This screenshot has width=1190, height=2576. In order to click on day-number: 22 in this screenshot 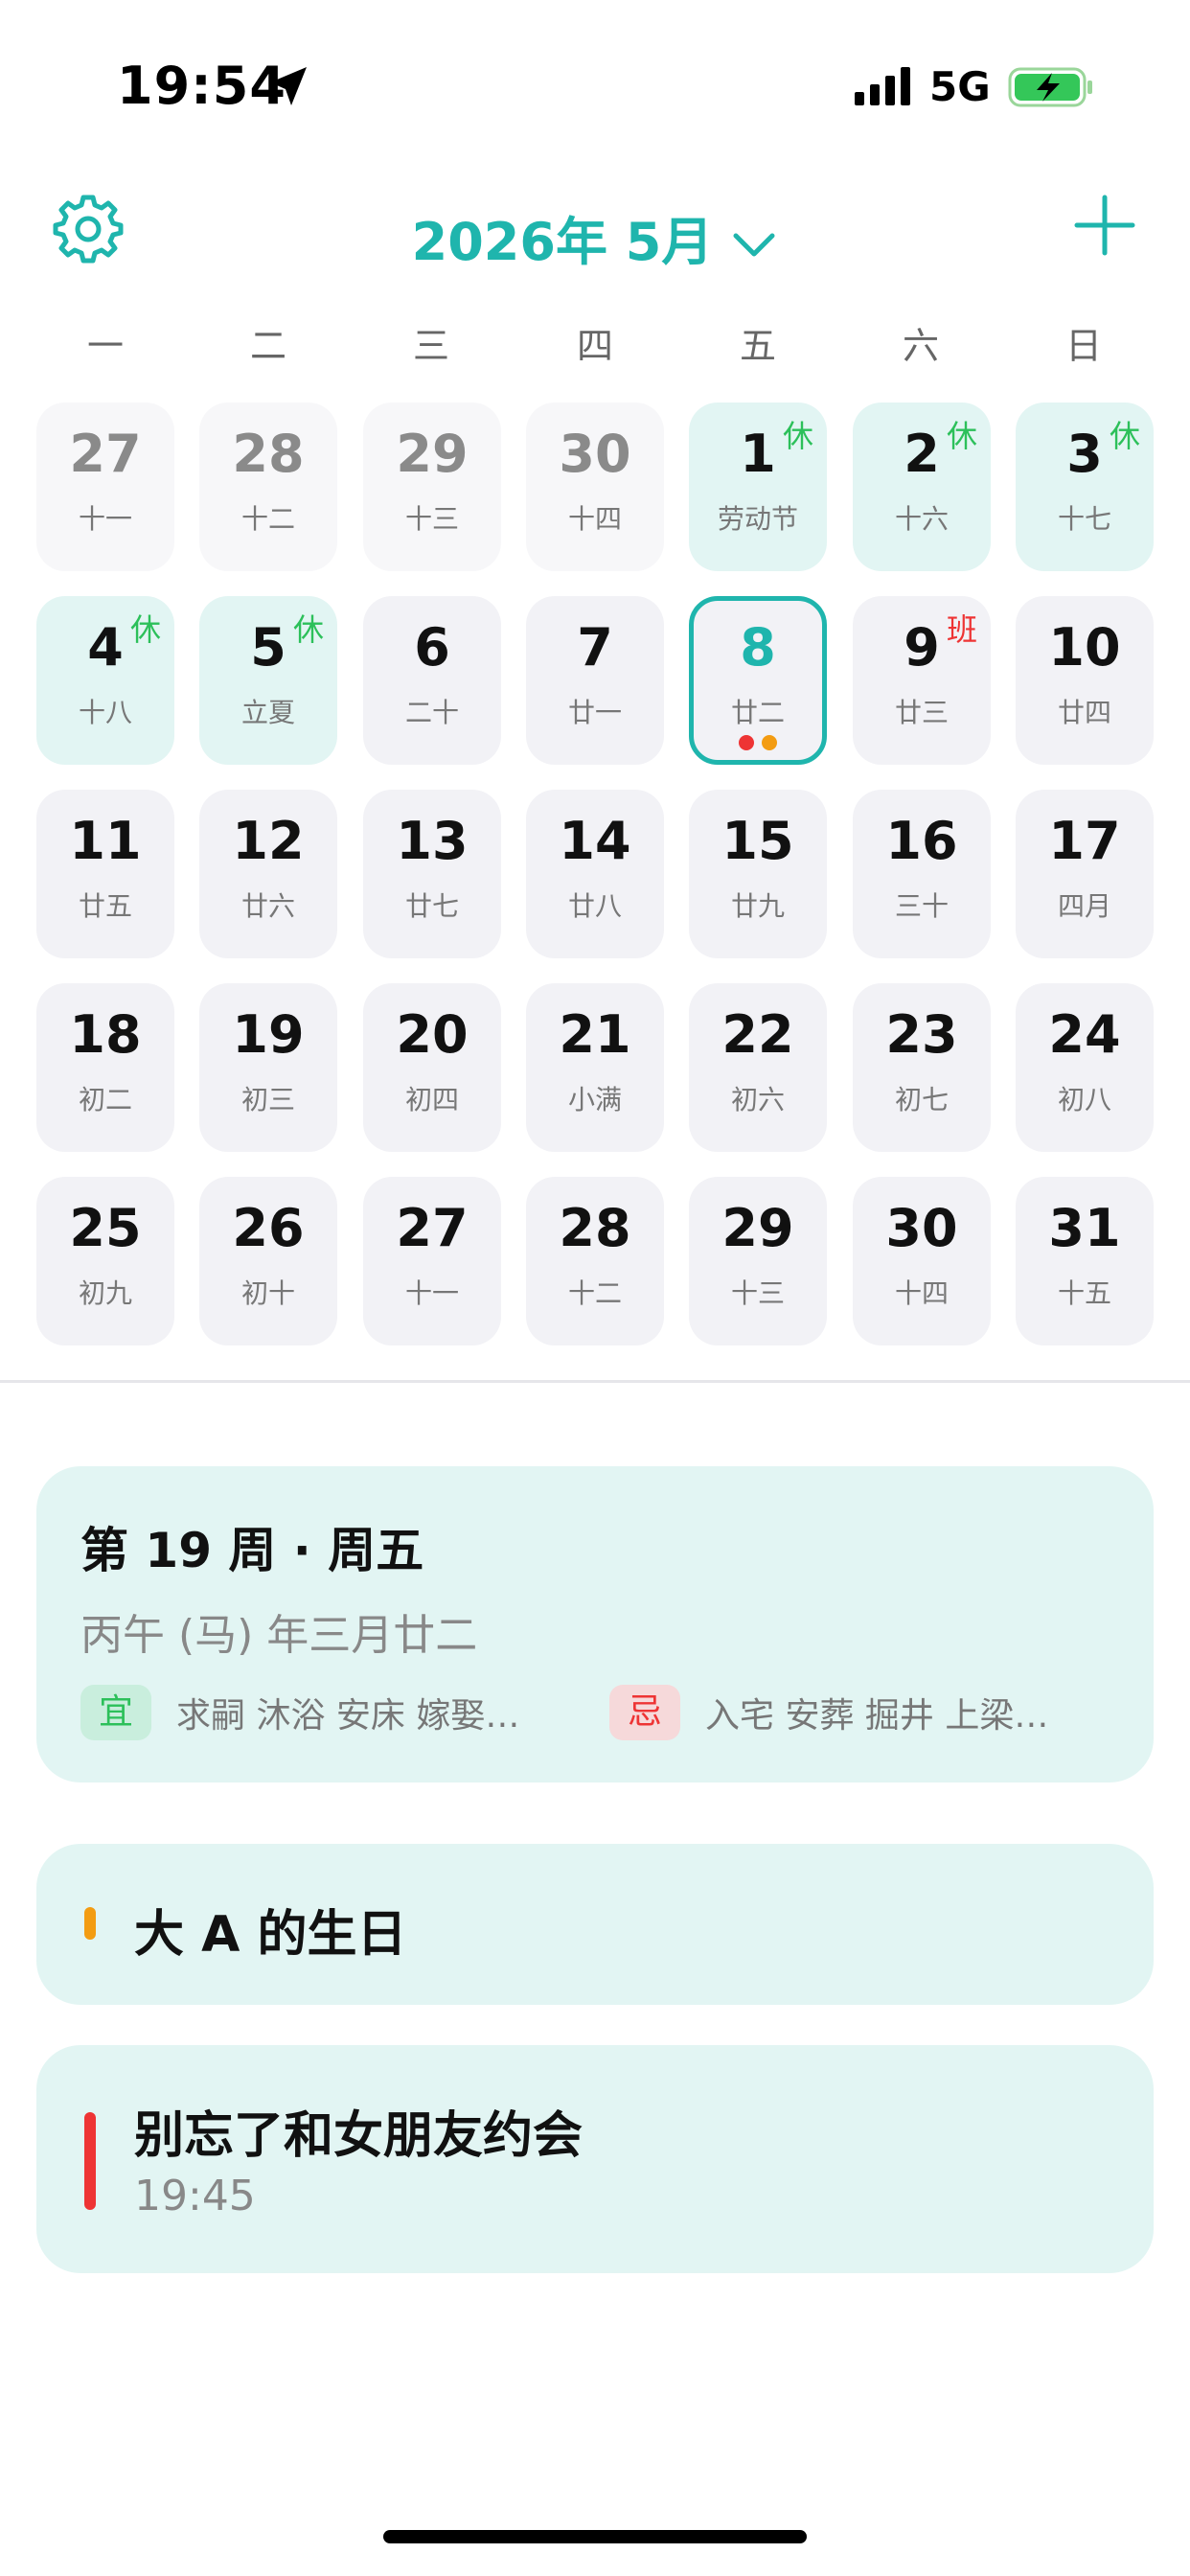, I will do `click(758, 1034)`.